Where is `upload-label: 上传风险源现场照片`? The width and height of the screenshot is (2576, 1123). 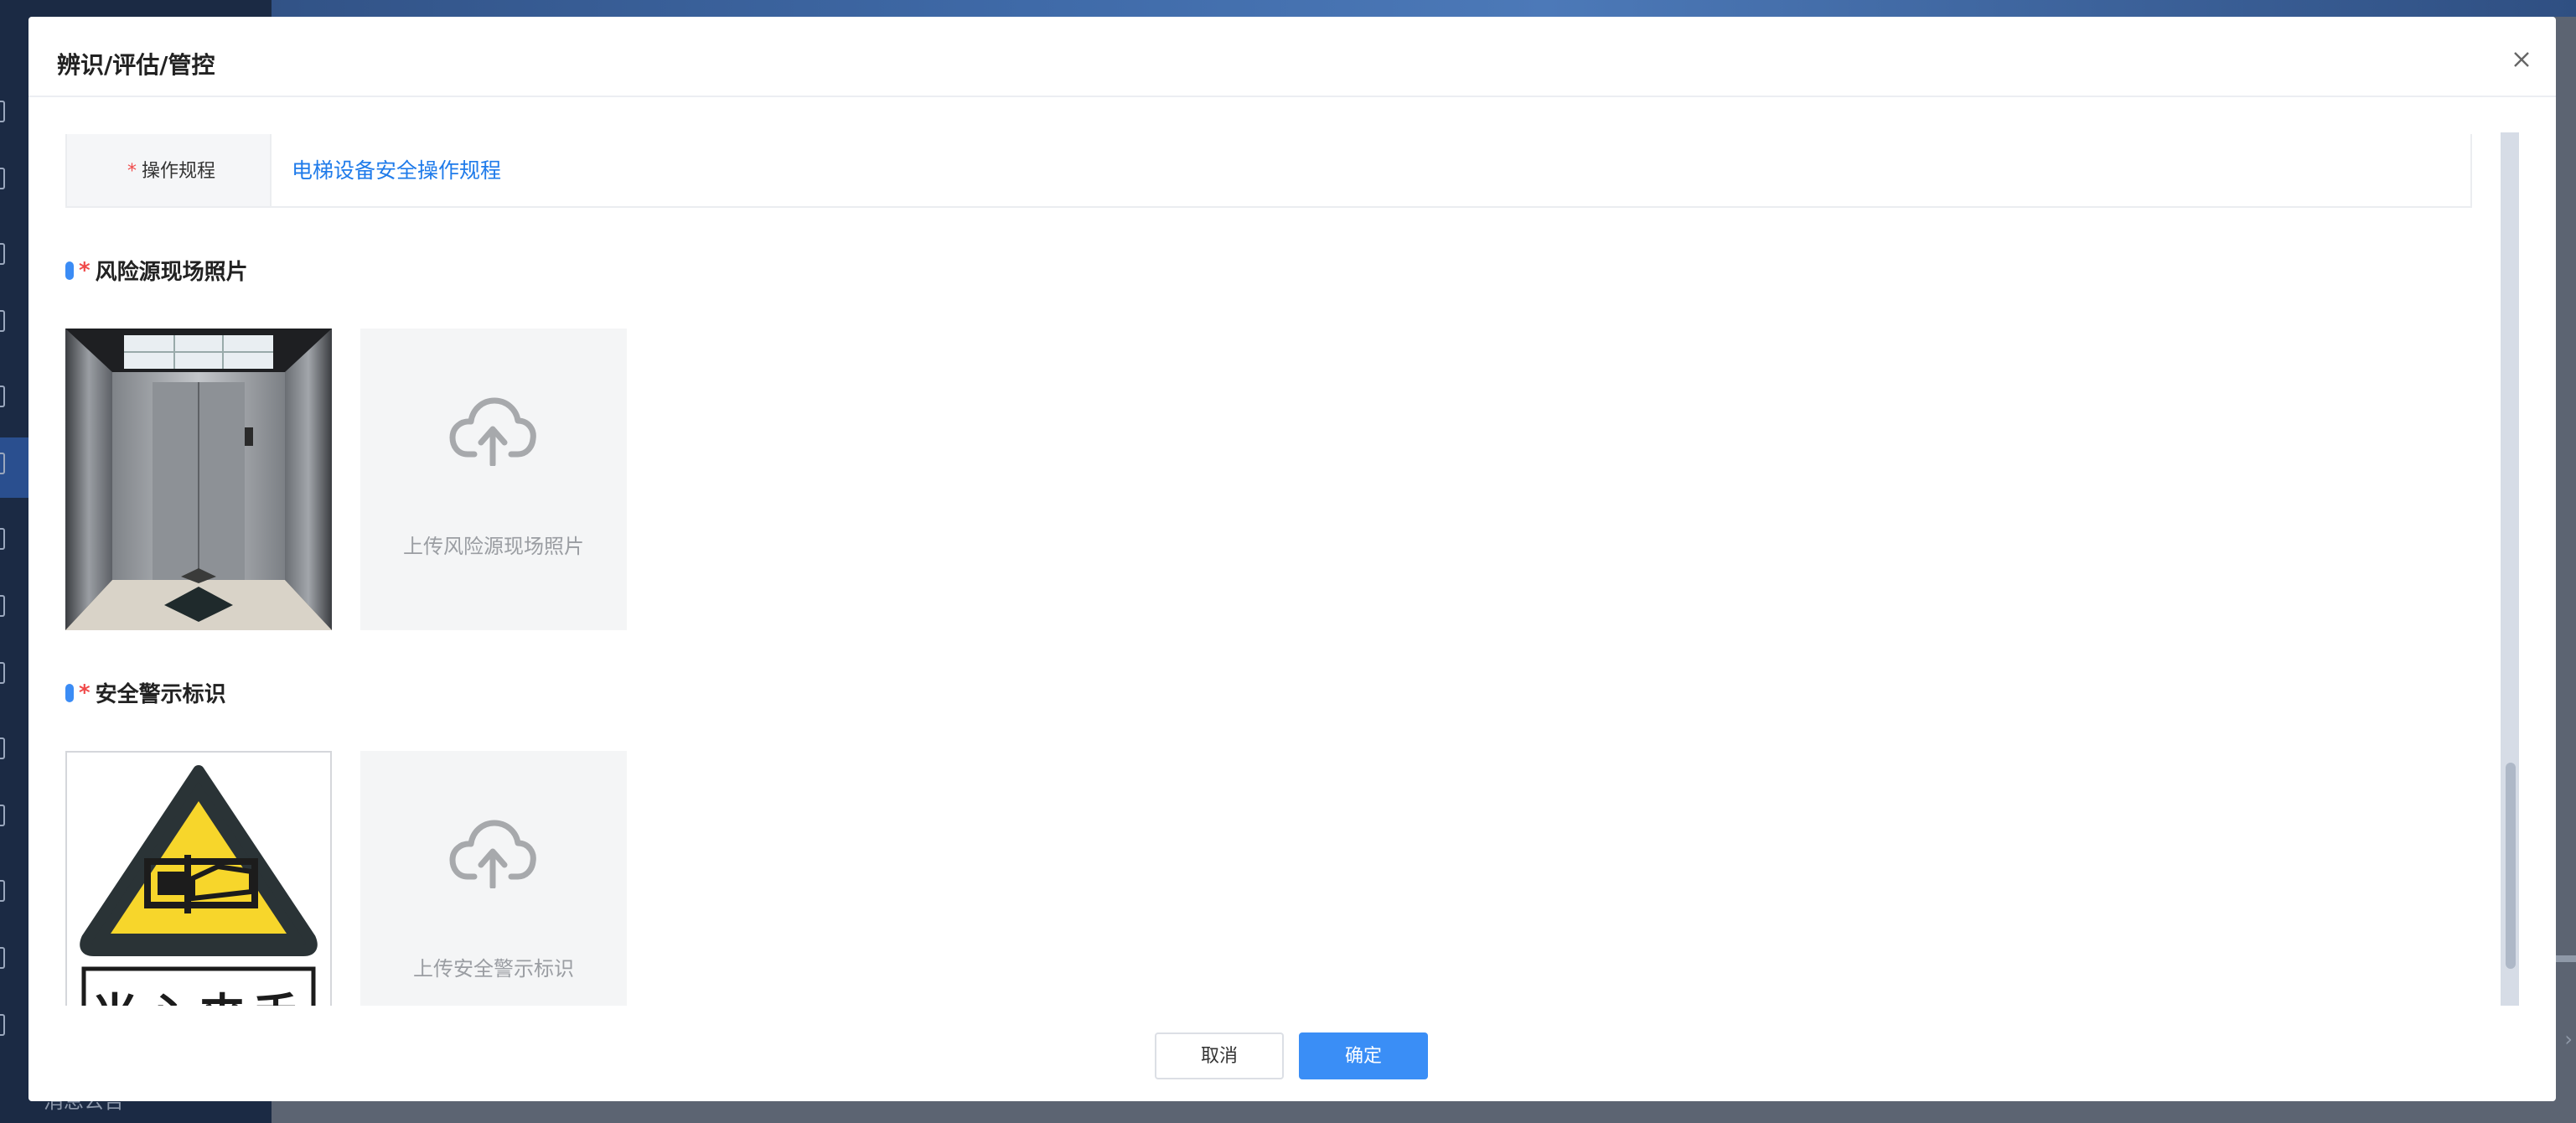
upload-label: 上传风险源现场照片 is located at coordinates (493, 546).